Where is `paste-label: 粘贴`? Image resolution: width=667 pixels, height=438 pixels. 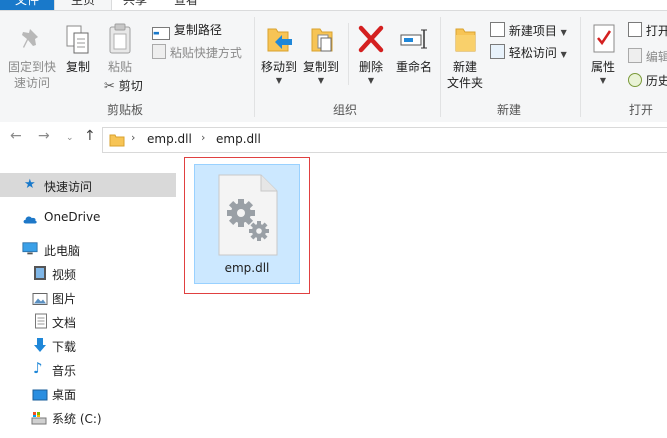 paste-label: 粘贴 is located at coordinates (119, 67).